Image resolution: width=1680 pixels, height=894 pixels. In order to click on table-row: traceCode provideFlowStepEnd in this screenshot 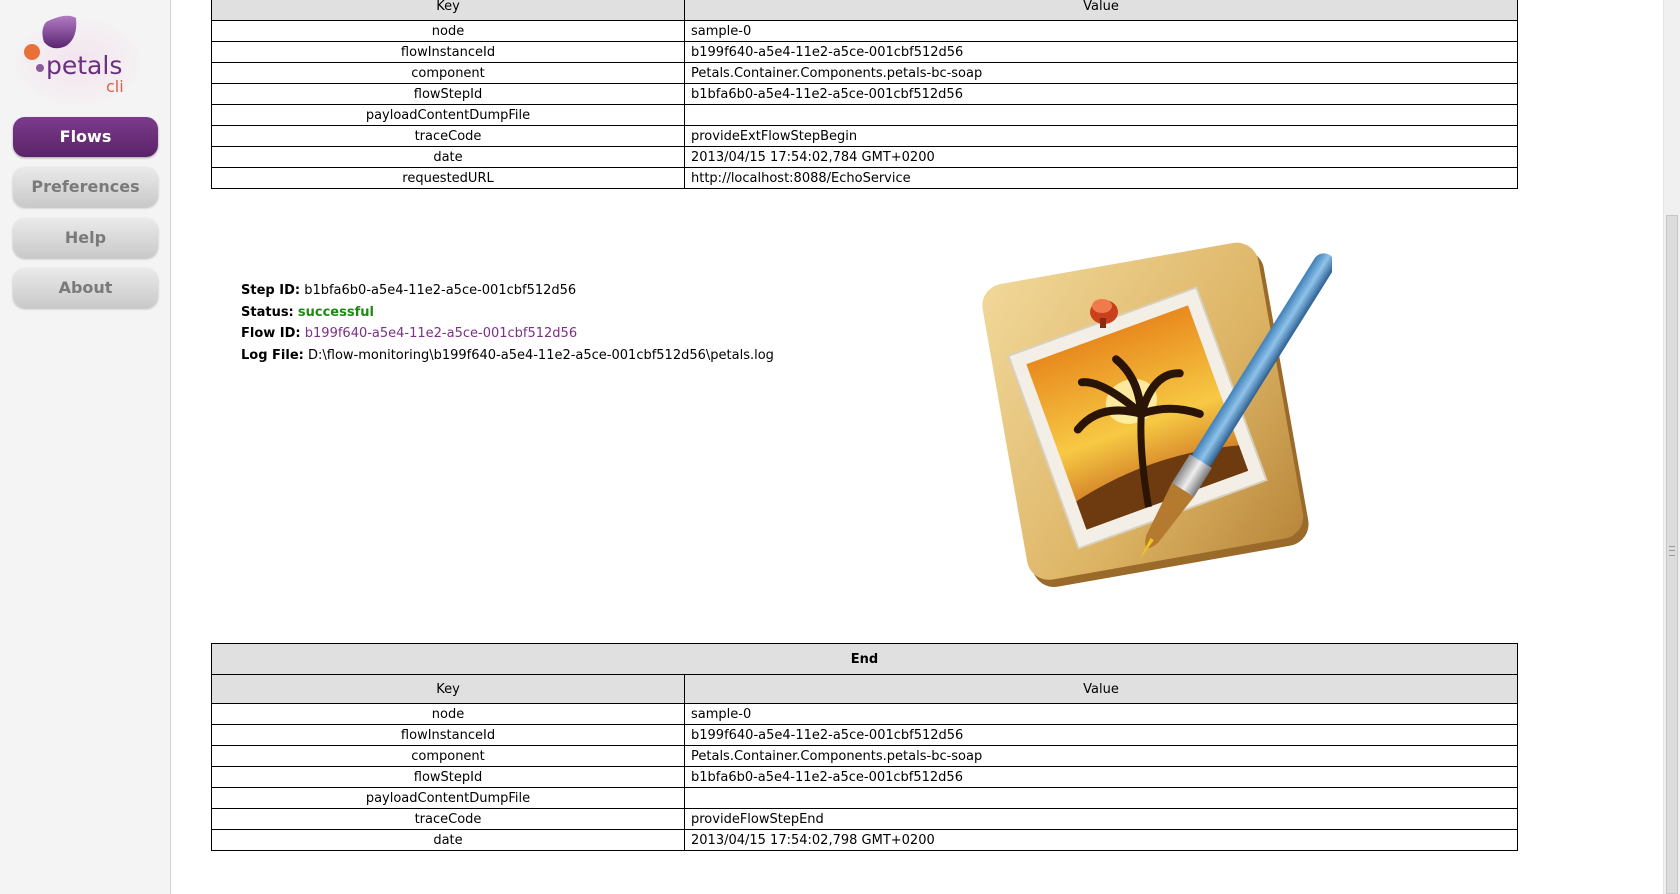, I will do `click(864, 819)`.